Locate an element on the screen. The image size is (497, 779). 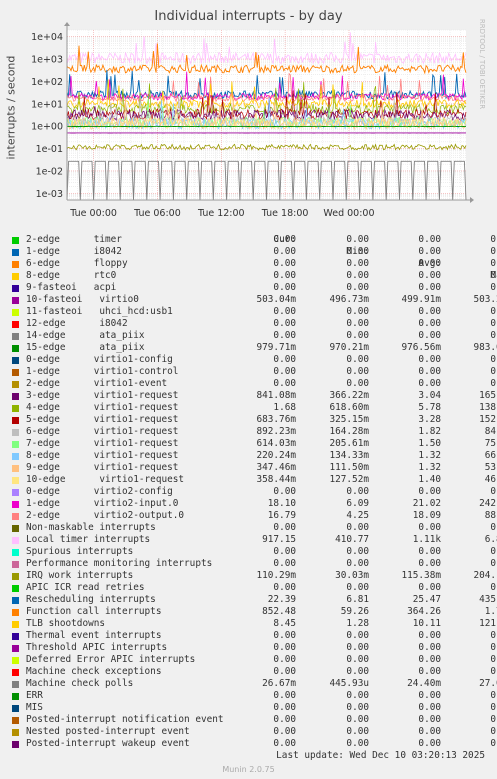
legend-row: 1-edge virtio1-control 0.00 0.00 0.00 0.00 is located at coordinates (254, 372).